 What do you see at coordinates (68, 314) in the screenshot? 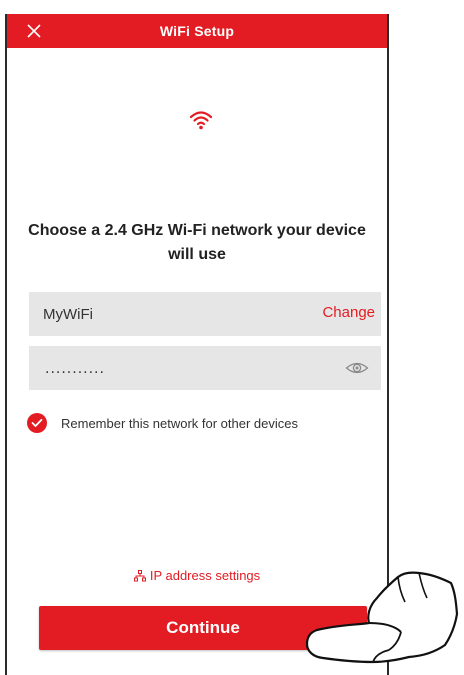
I see `network-name: MyWiFi` at bounding box center [68, 314].